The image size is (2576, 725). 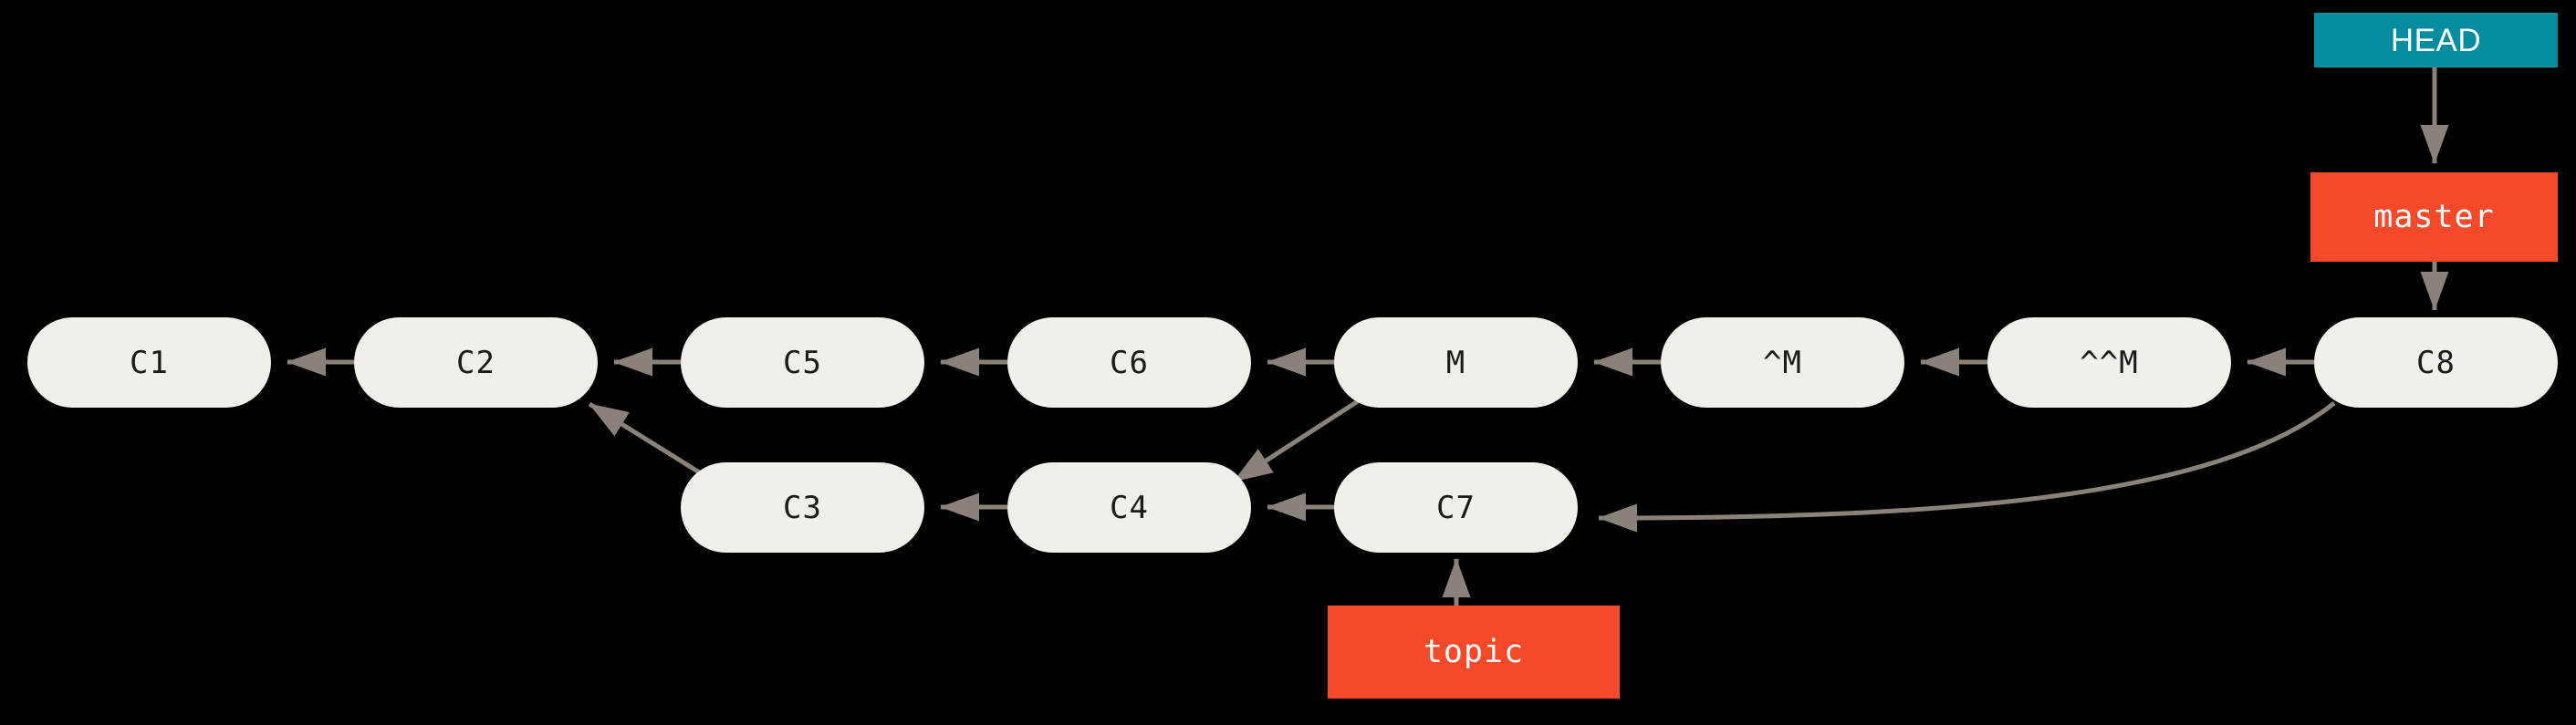 I want to click on commit-label: C2, so click(x=475, y=362).